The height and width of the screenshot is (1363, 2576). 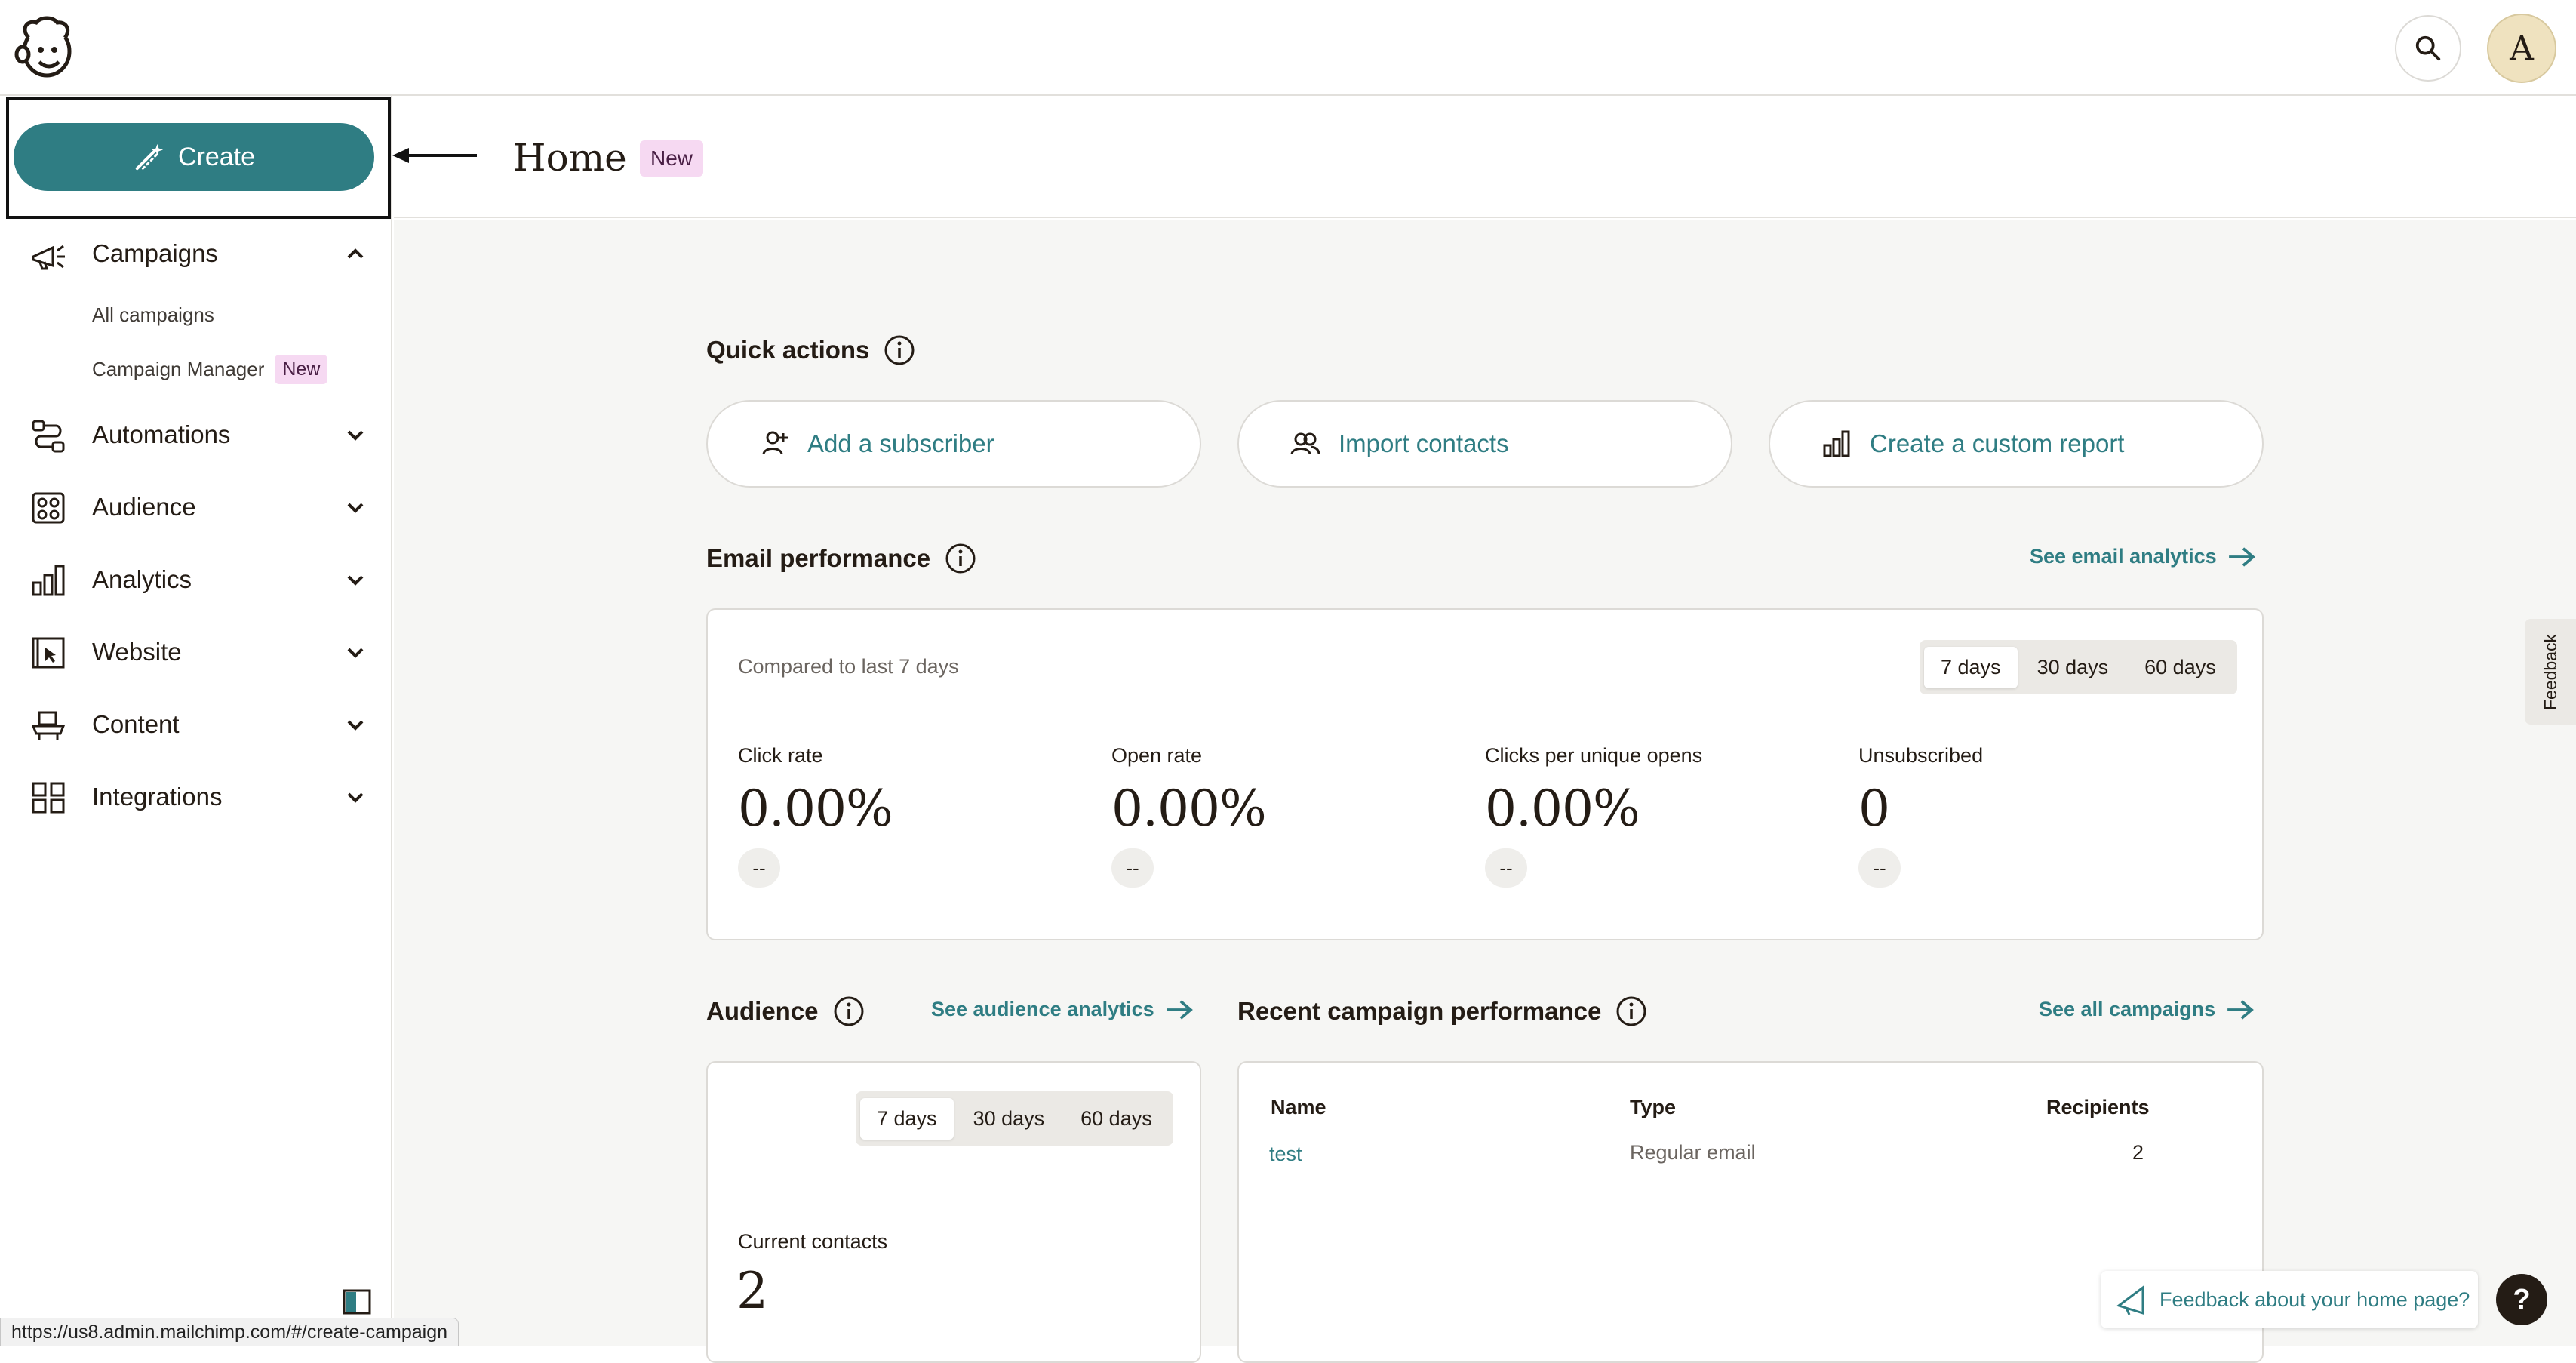 I want to click on add-subscriber-button: Add a subscriber, so click(x=953, y=444).